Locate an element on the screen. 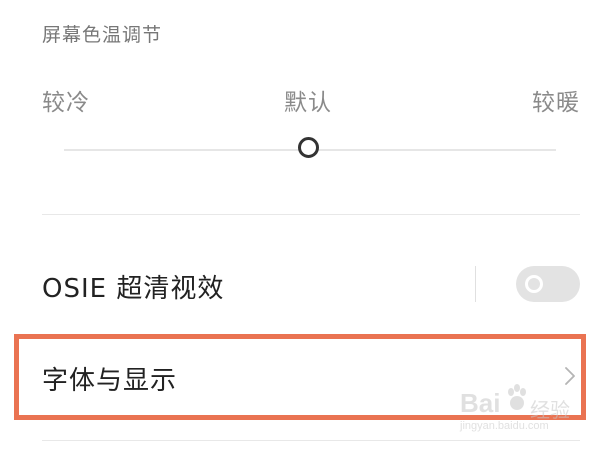 Image resolution: width=600 pixels, height=450 pixels. watermark-product: 经验 is located at coordinates (550, 410).